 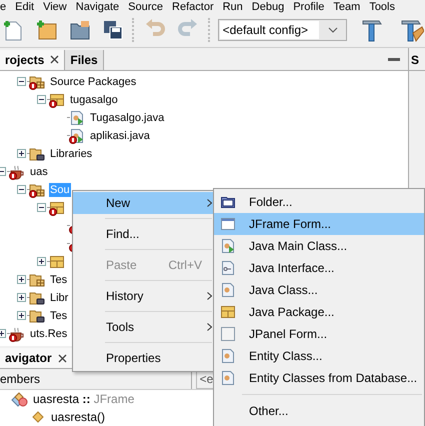 I want to click on chevron-down-icon, so click(x=333, y=30).